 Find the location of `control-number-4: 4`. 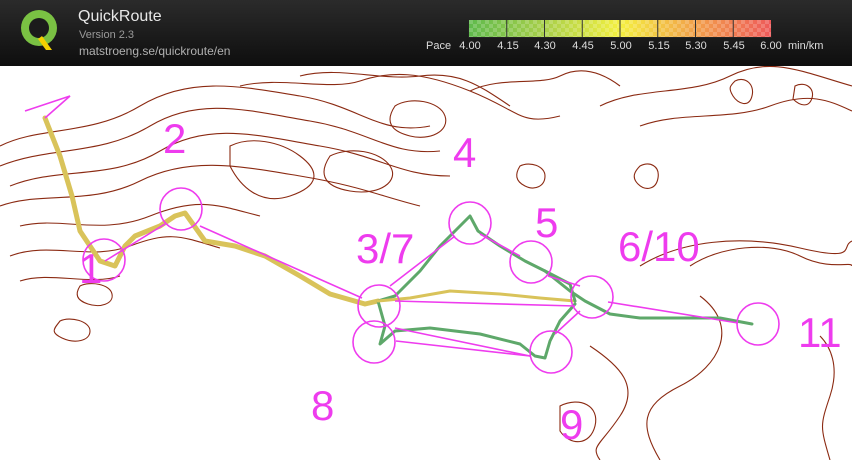

control-number-4: 4 is located at coordinates (465, 152).